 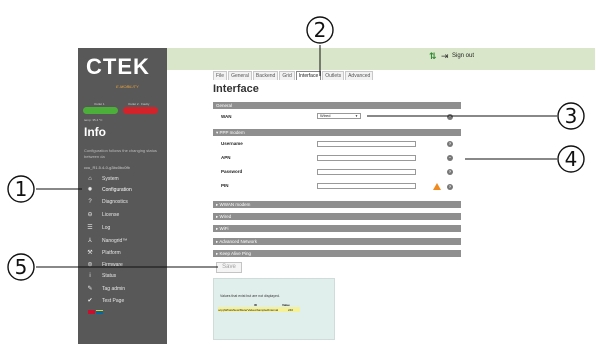 What do you see at coordinates (571, 116) in the screenshot?
I see `callout-3: 3` at bounding box center [571, 116].